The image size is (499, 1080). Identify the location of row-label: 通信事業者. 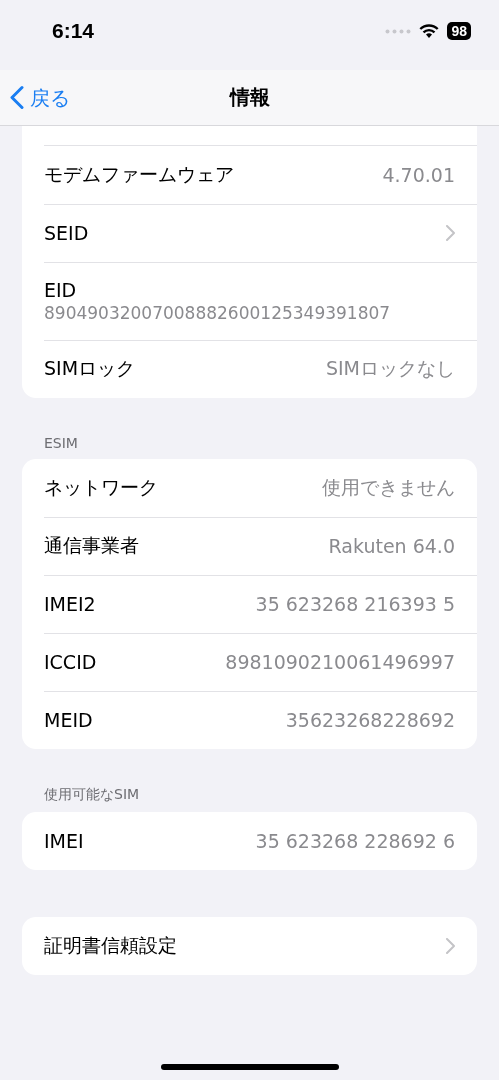
(91, 545).